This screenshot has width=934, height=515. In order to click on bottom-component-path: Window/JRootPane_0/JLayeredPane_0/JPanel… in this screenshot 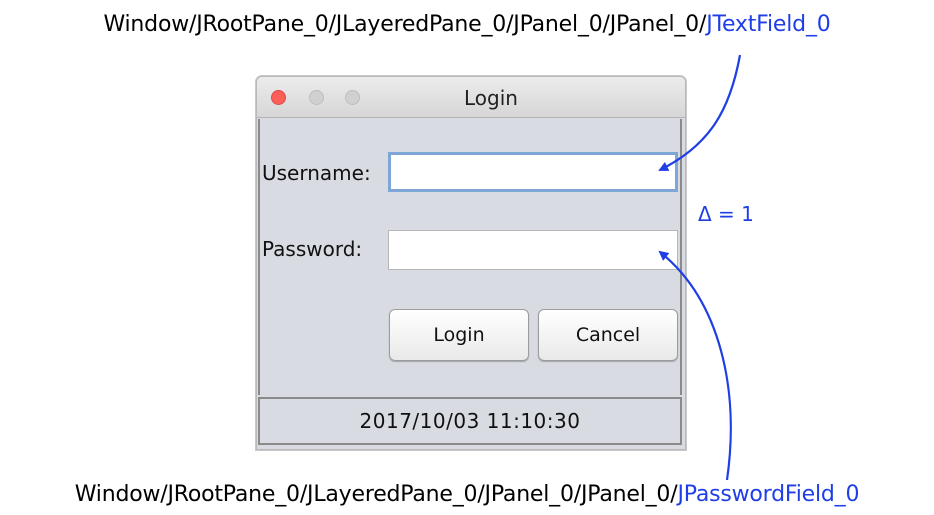, I will do `click(467, 494)`.